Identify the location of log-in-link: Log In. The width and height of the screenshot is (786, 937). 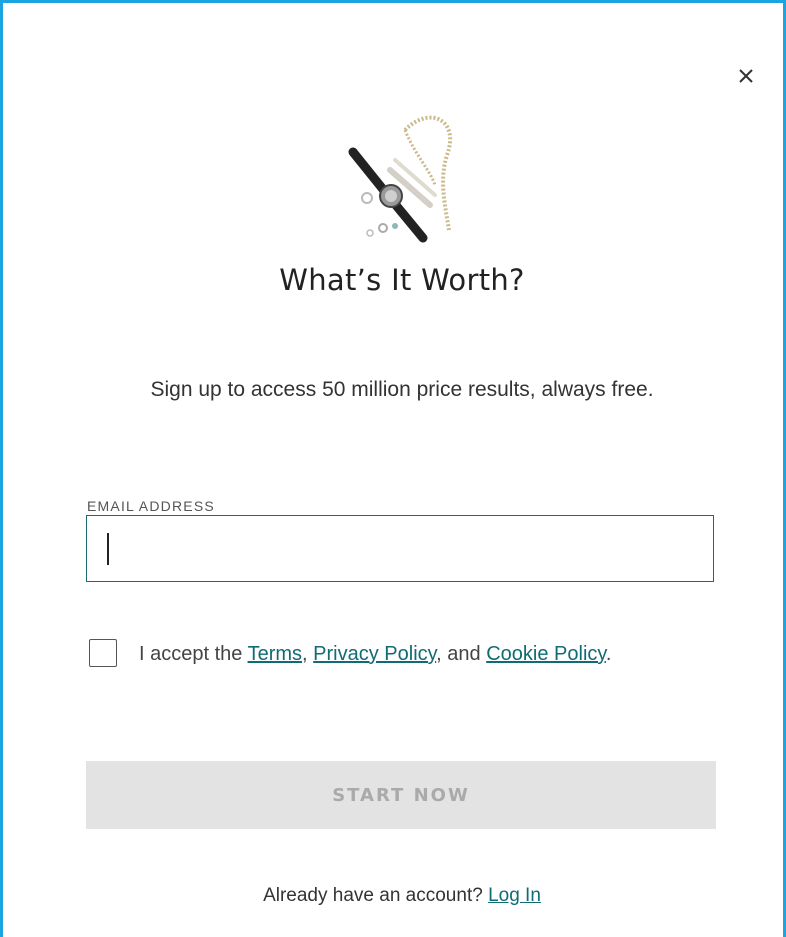
(514, 895).